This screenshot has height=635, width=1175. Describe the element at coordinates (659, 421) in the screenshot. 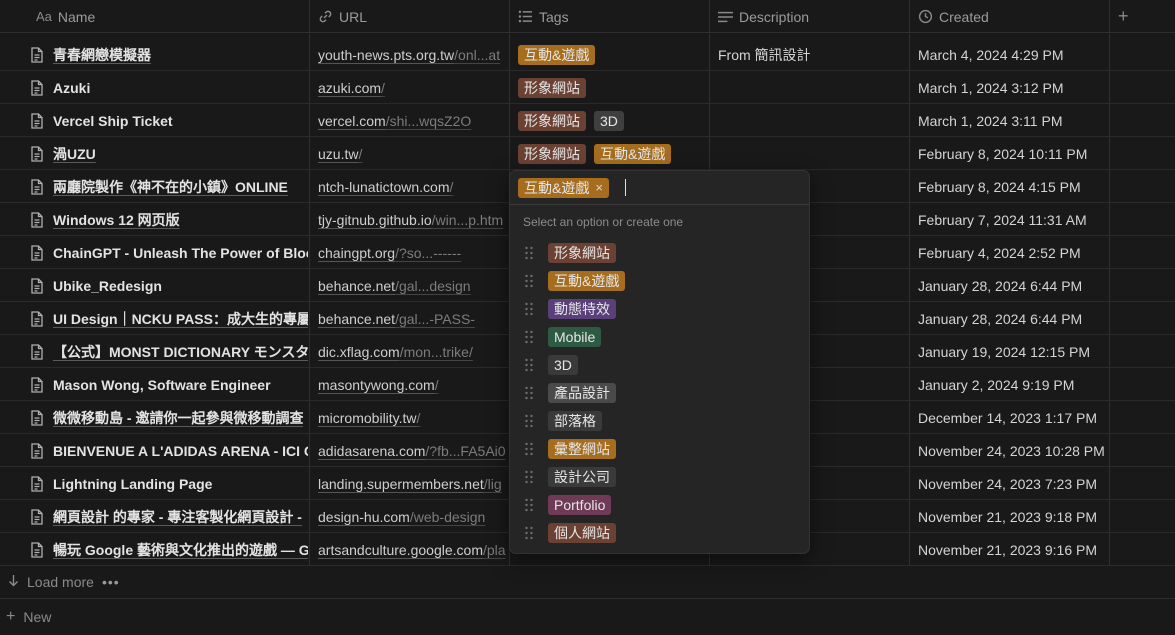

I see `tag-option: 部落格` at that location.